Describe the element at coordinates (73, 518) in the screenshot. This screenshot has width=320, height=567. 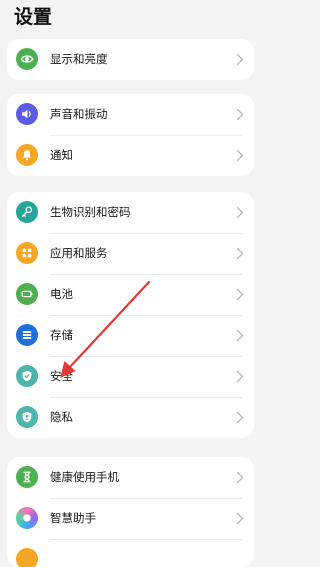
I see `settings-item-label: 智慧助手` at that location.